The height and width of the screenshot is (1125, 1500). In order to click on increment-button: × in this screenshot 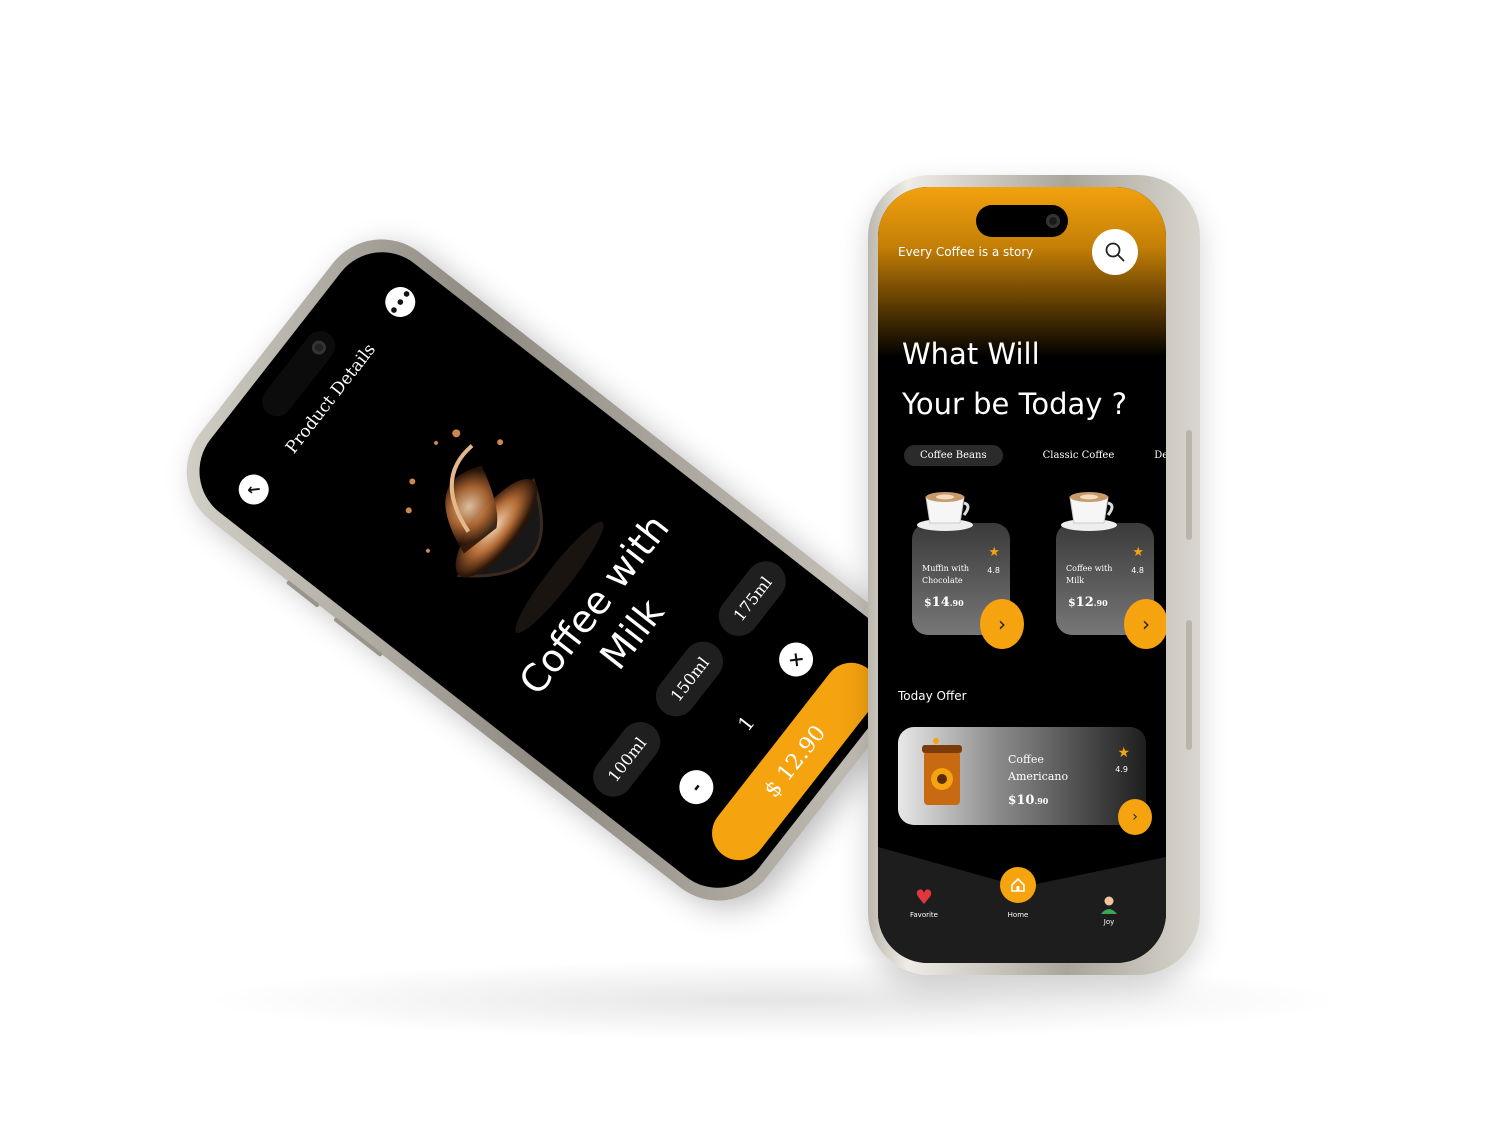, I will do `click(796, 659)`.